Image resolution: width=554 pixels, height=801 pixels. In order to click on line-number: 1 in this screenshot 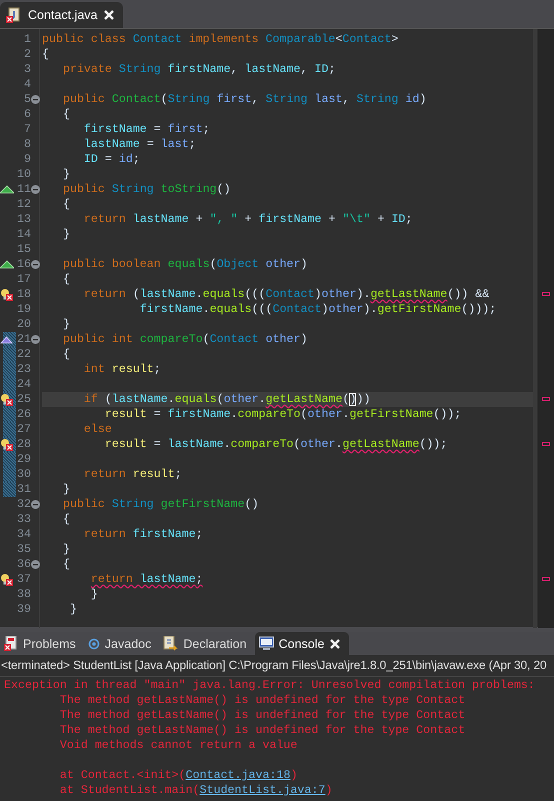, I will do `click(27, 39)`.